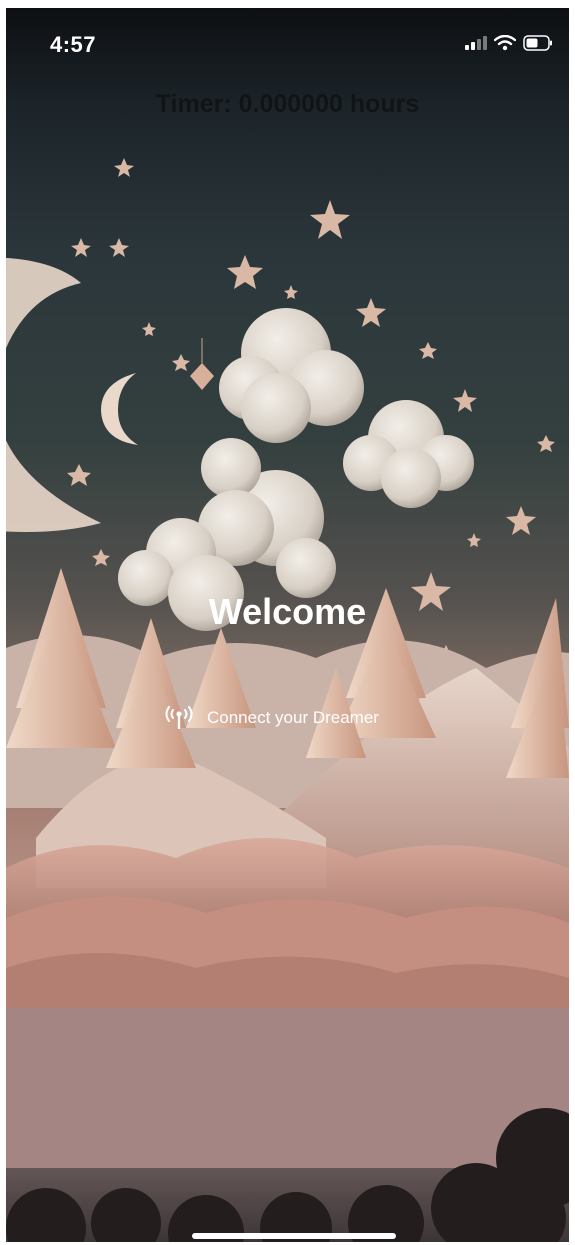 This screenshot has height=1245, width=575. Describe the element at coordinates (119, 409) in the screenshot. I see `small-crescent-moon` at that location.